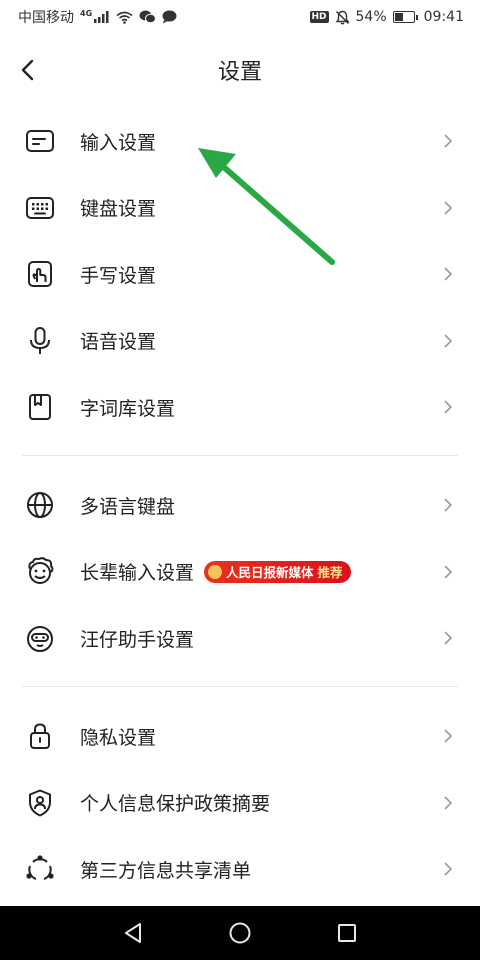 The height and width of the screenshot is (960, 480). What do you see at coordinates (319, 17) in the screenshot?
I see `hd-icon: HD` at bounding box center [319, 17].